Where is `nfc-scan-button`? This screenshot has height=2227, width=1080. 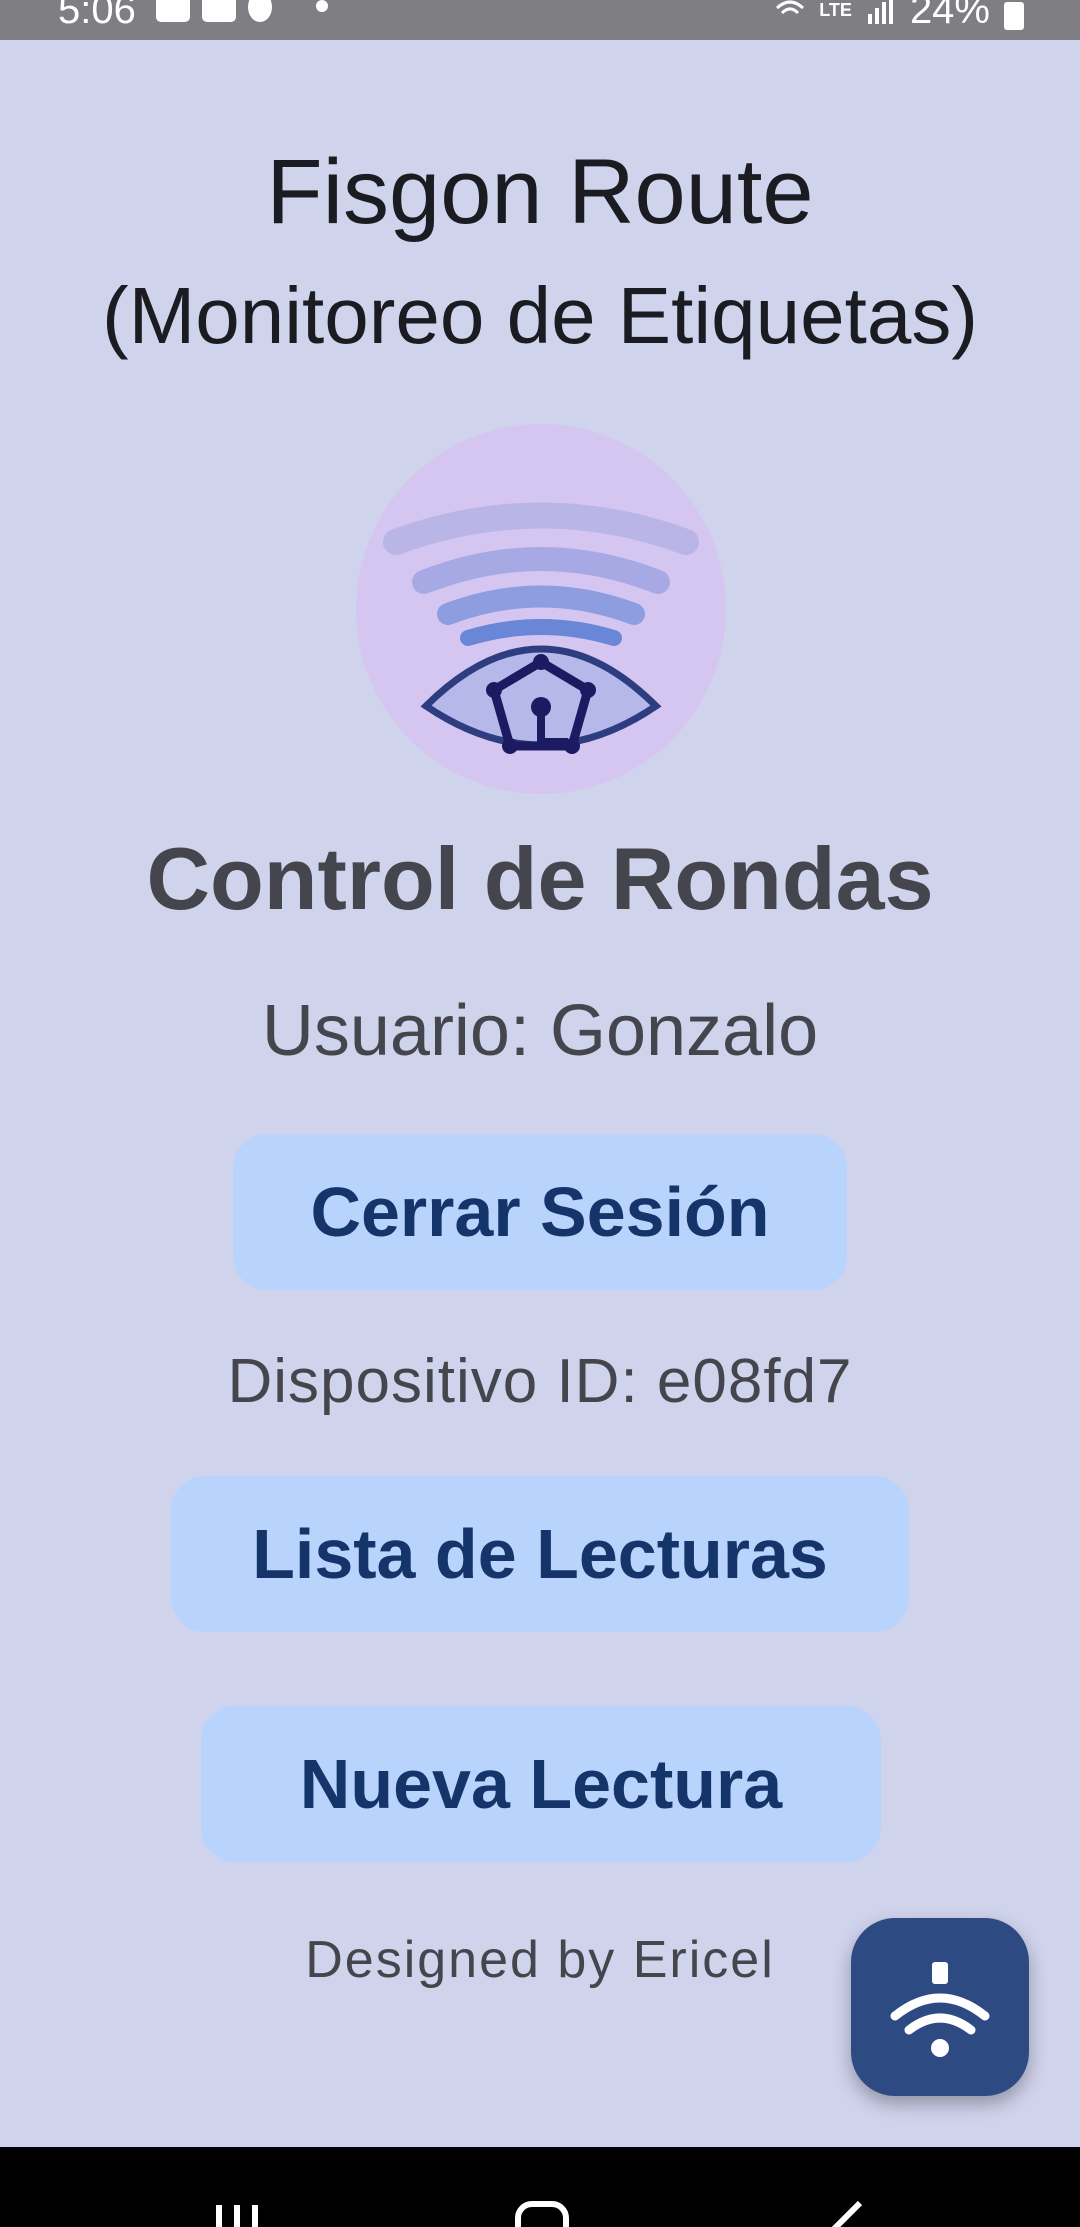
nfc-scan-button is located at coordinates (940, 2007).